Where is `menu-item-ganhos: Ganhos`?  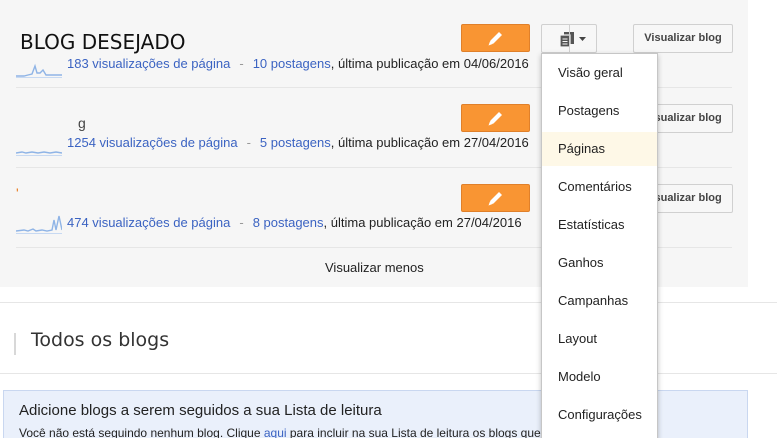
menu-item-ganhos: Ganhos is located at coordinates (599, 263).